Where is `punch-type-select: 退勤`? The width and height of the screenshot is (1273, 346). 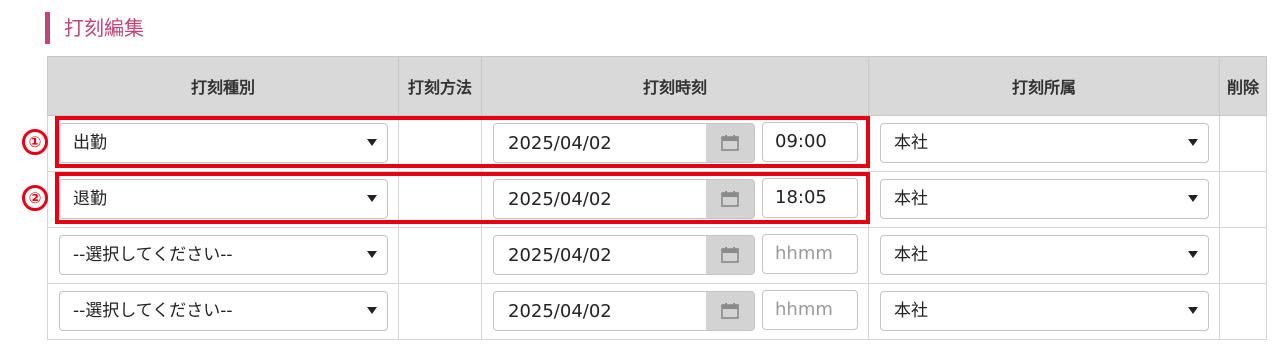 punch-type-select: 退勤 is located at coordinates (223, 199).